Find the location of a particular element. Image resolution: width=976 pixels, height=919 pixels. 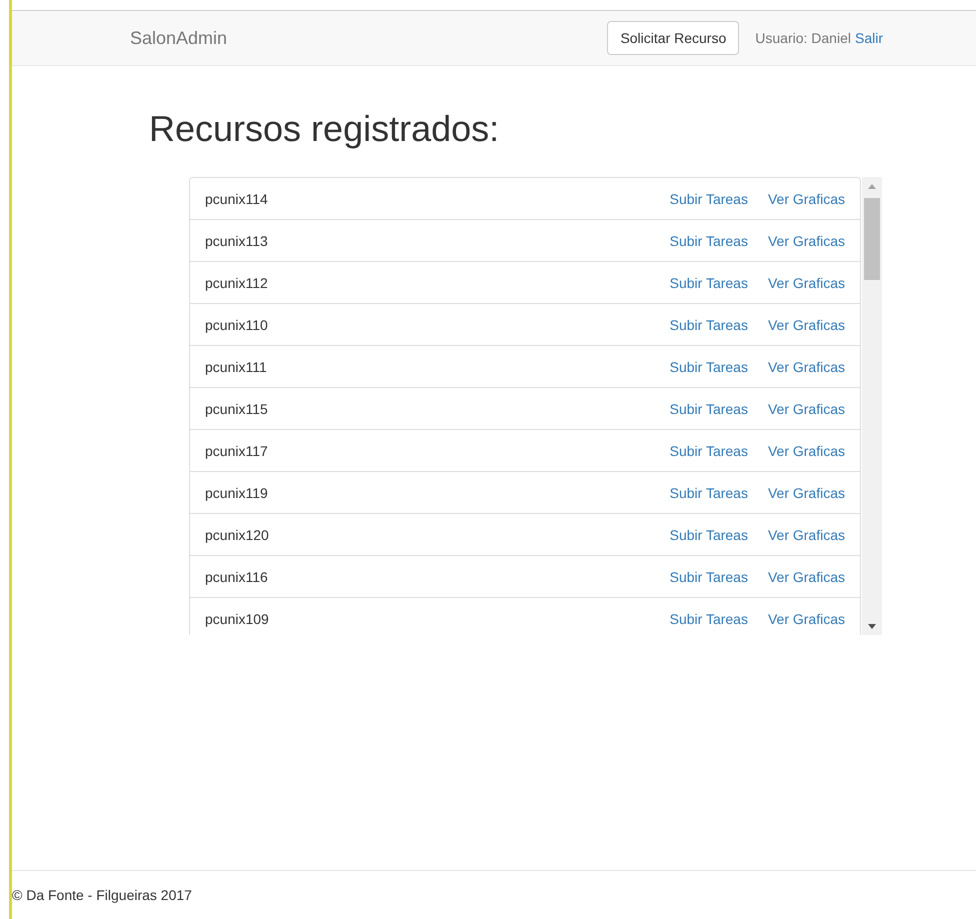

resource-name: pcunix117 is located at coordinates (237, 450).